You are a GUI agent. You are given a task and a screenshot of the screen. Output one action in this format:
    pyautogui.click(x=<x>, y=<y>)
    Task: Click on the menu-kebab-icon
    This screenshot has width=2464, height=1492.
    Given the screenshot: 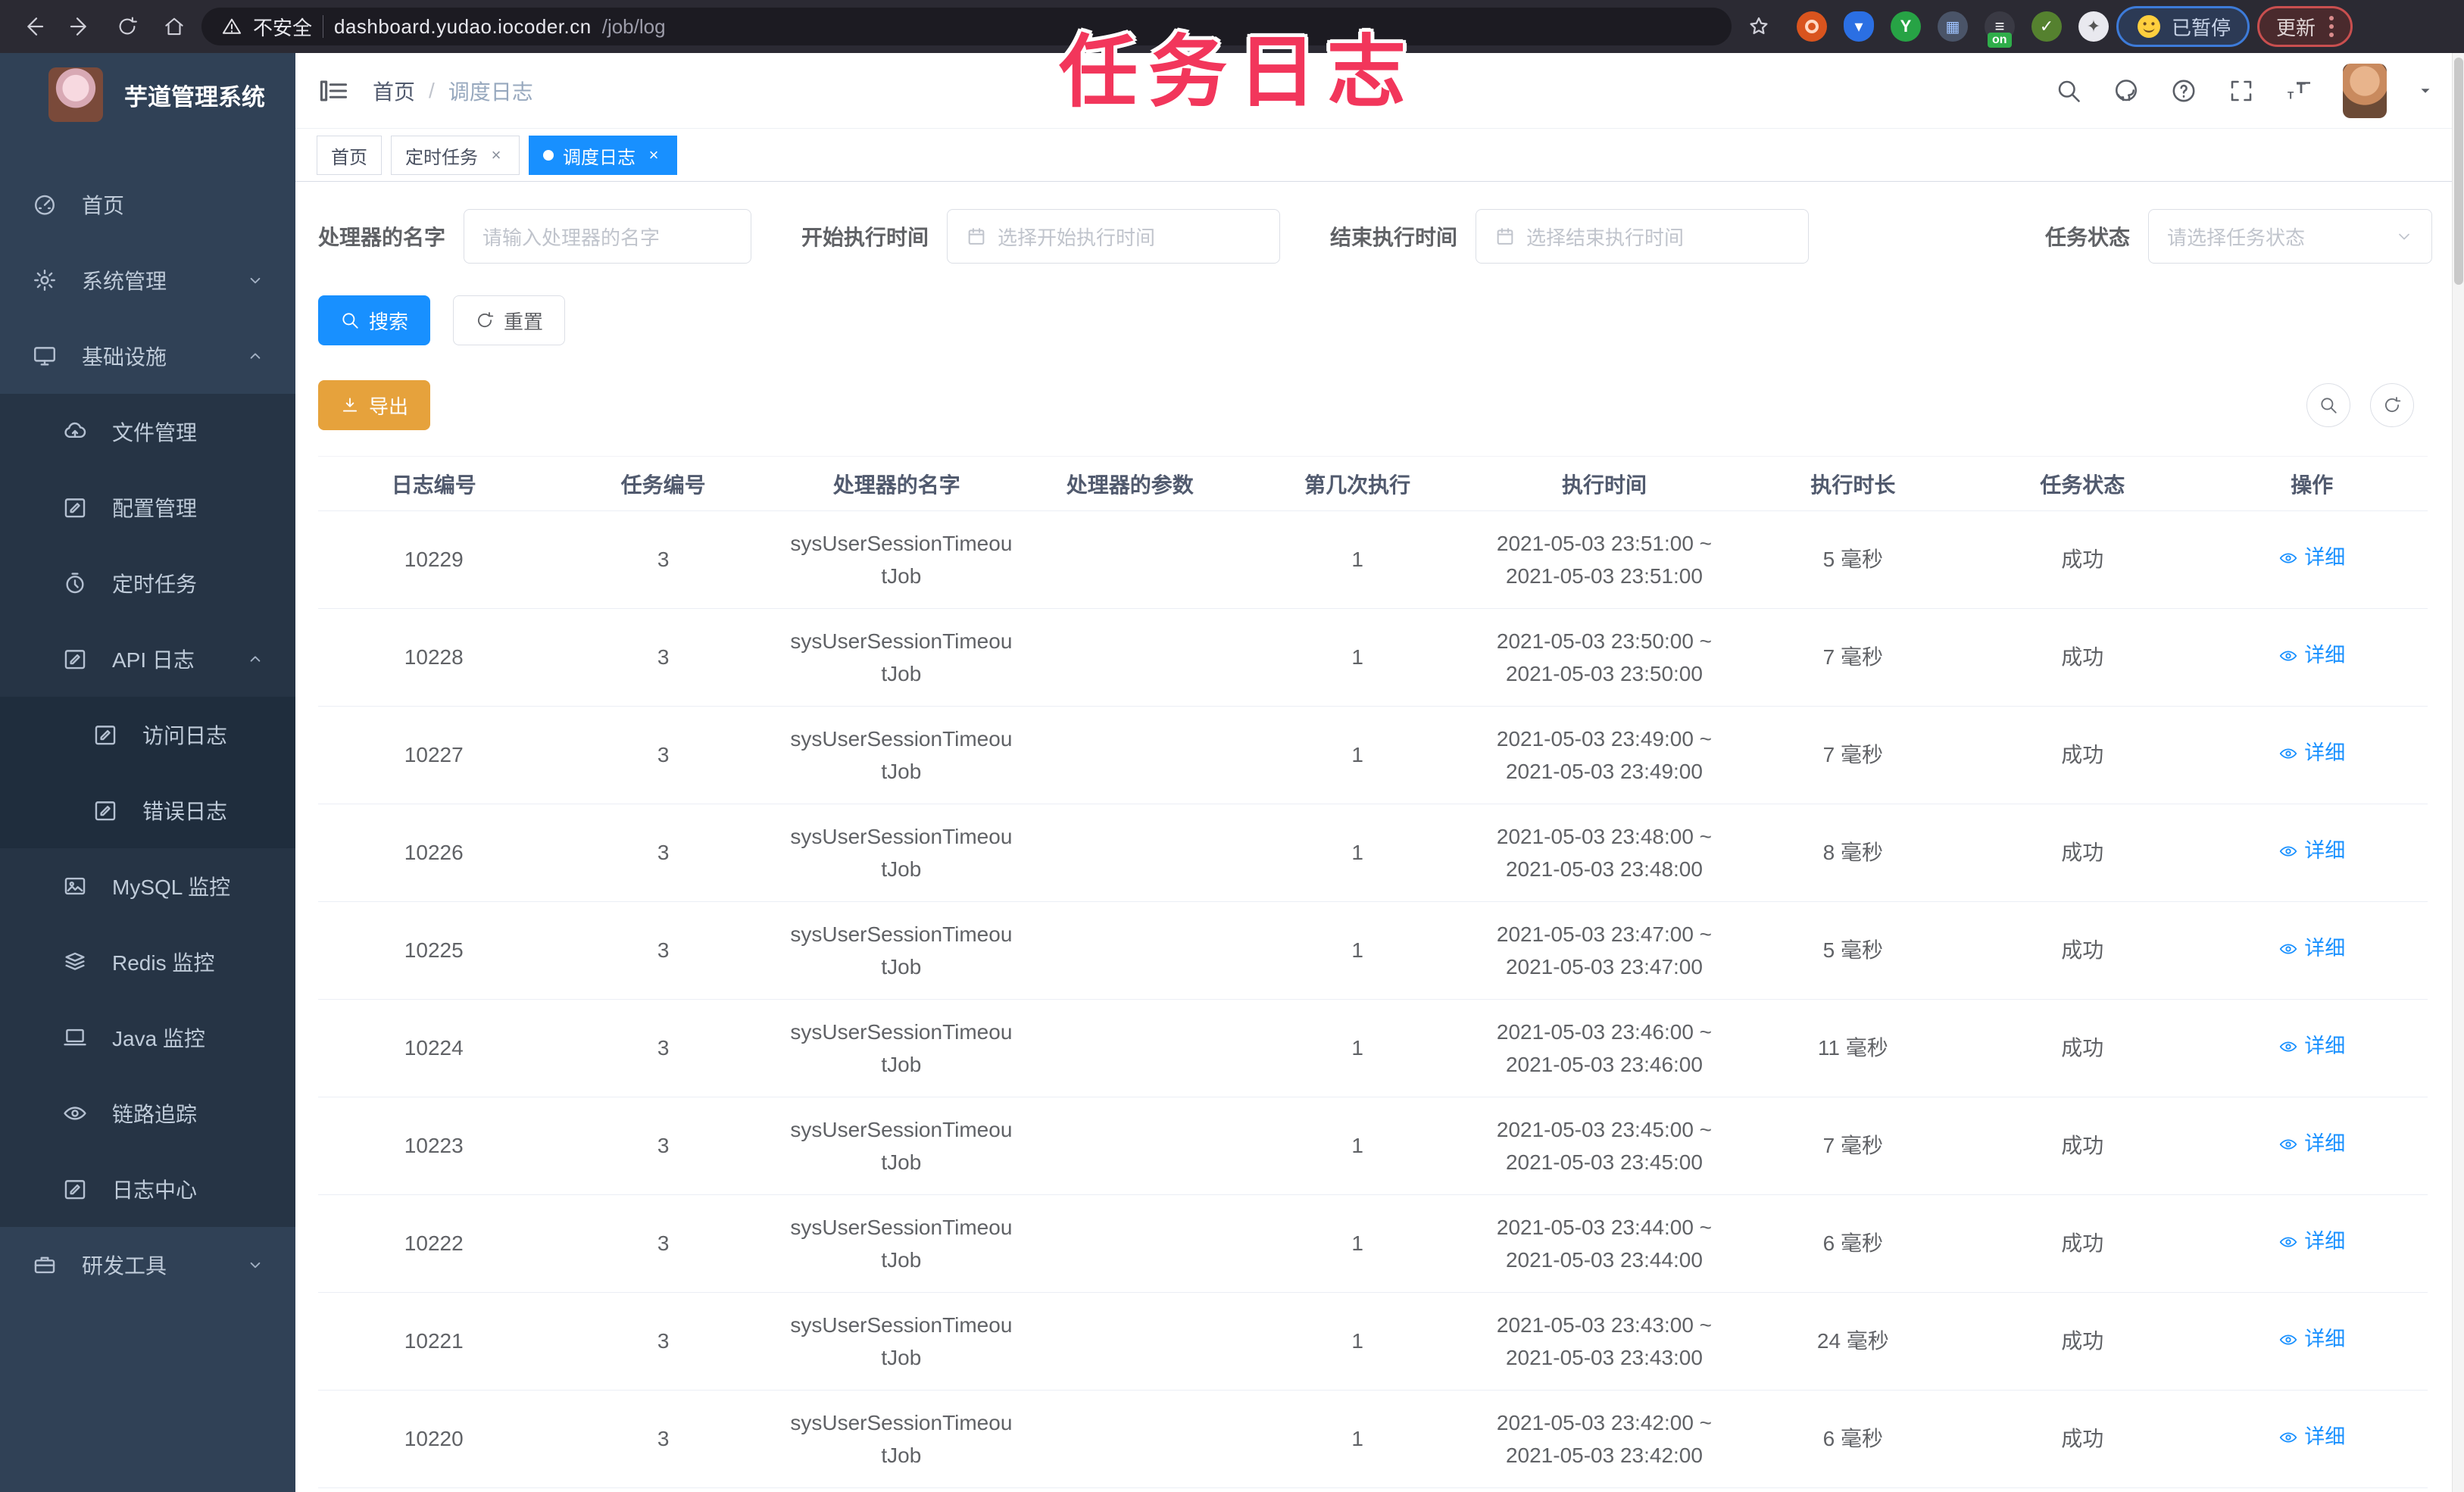 What is the action you would take?
    pyautogui.click(x=2331, y=27)
    